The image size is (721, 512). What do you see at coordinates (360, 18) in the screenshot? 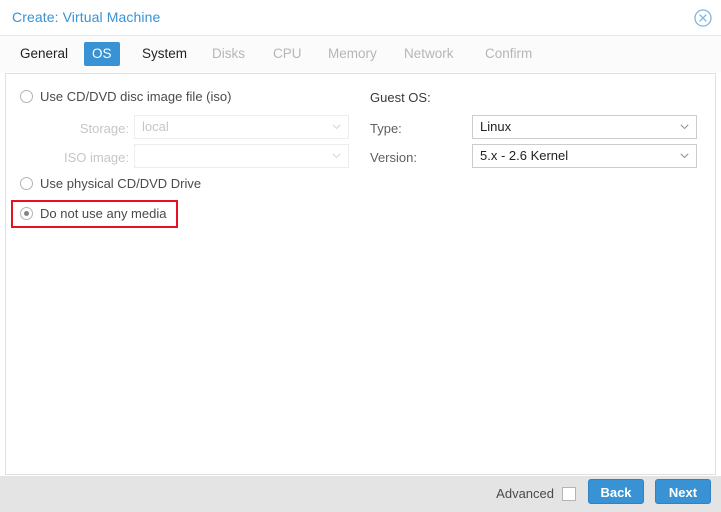
I see `dialog-titlebar: Create: Virtual Machine` at bounding box center [360, 18].